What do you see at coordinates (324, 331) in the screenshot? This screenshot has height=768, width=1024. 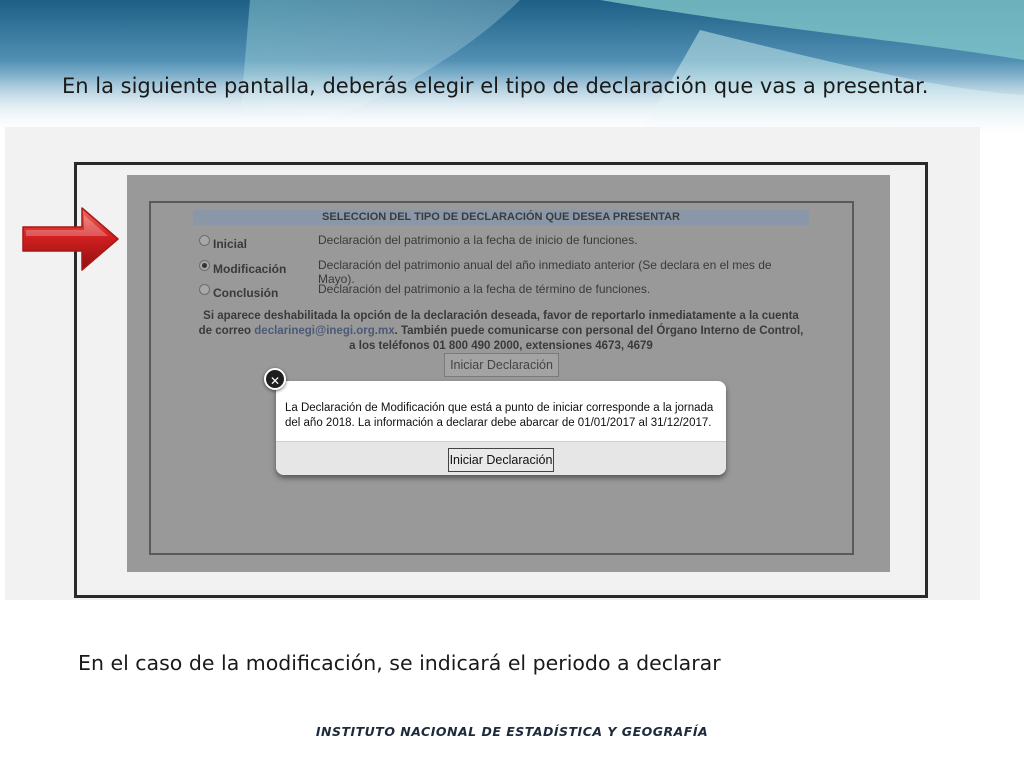 I see `support-email-link: declarinegi@inegi.org.mx` at bounding box center [324, 331].